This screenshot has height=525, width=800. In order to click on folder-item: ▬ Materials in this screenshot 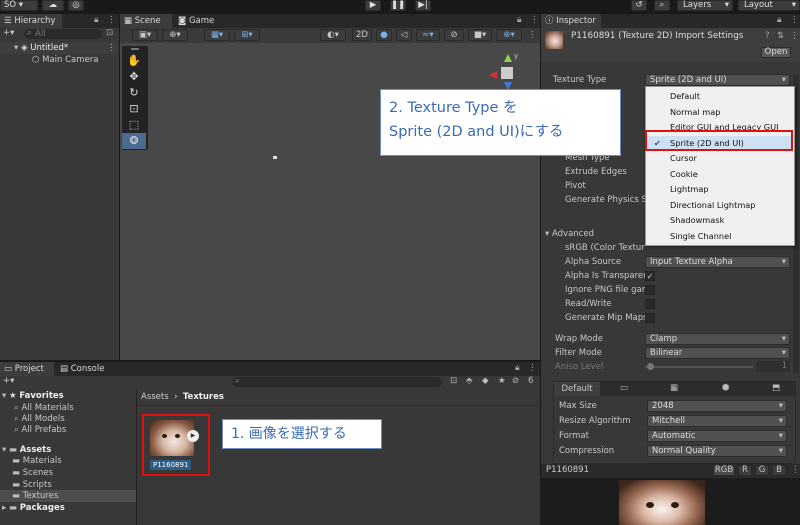, I will do `click(37, 461)`.